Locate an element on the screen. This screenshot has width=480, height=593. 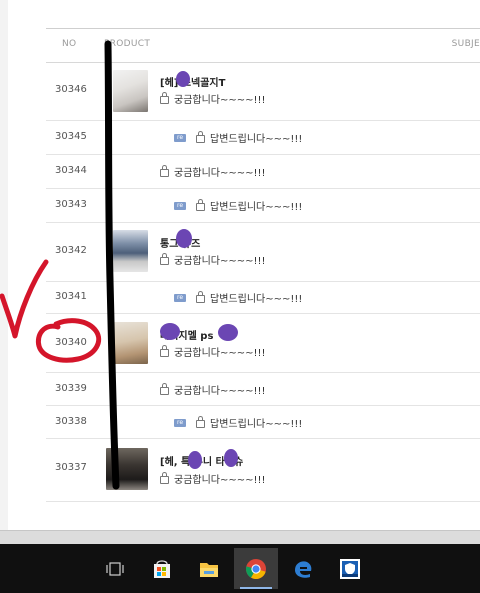
table-row: 30340 베이지멜 ps 궁금합니다~~~~!!! is located at coordinates (263, 343).